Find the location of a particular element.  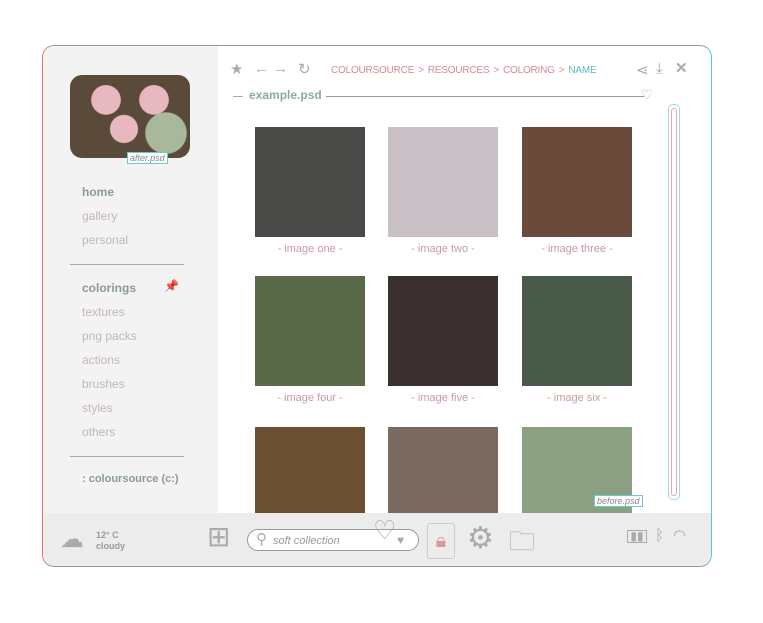

weather-cloud-icon: ☁ is located at coordinates (72, 539).